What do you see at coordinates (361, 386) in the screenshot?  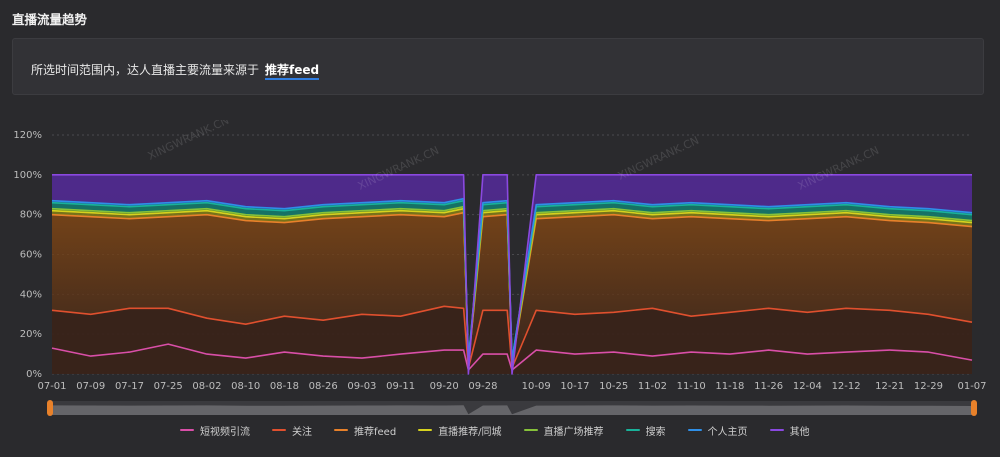 I see `x-tick-label: 09-03` at bounding box center [361, 386].